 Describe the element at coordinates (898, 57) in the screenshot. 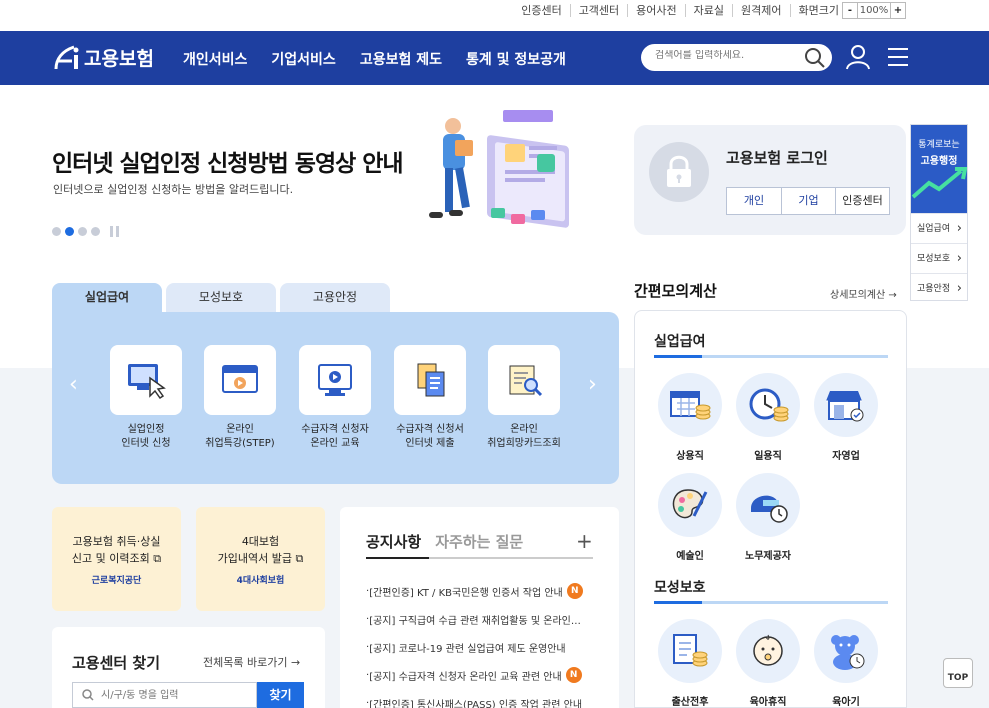

I see `menu-icon` at that location.